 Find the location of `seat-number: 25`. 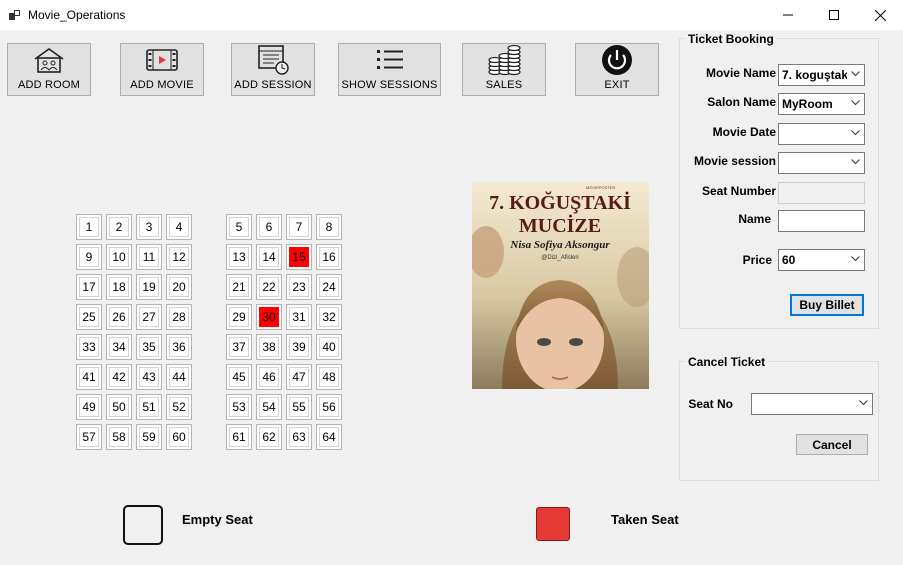

seat-number: 25 is located at coordinates (89, 317).